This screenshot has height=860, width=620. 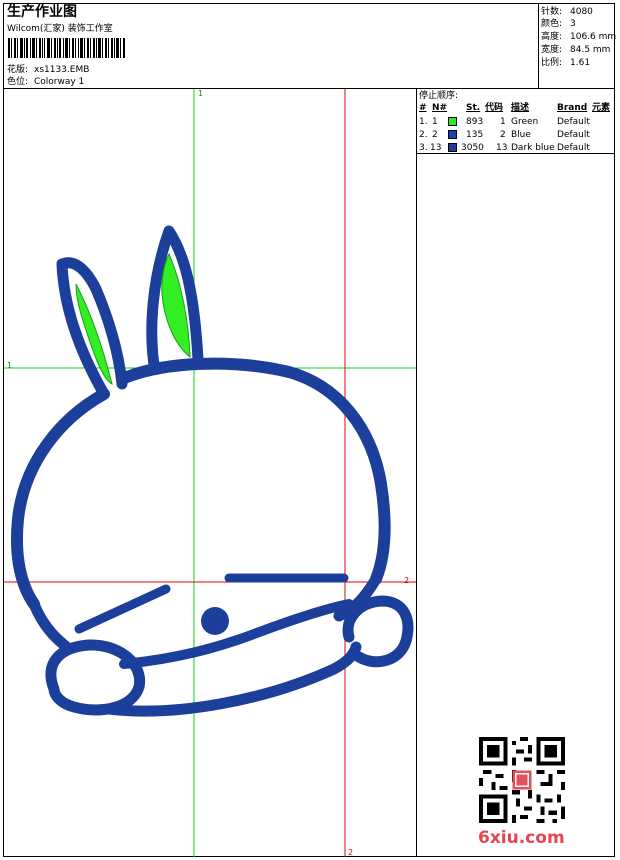 I want to click on panel-divider, so click(x=416, y=472).